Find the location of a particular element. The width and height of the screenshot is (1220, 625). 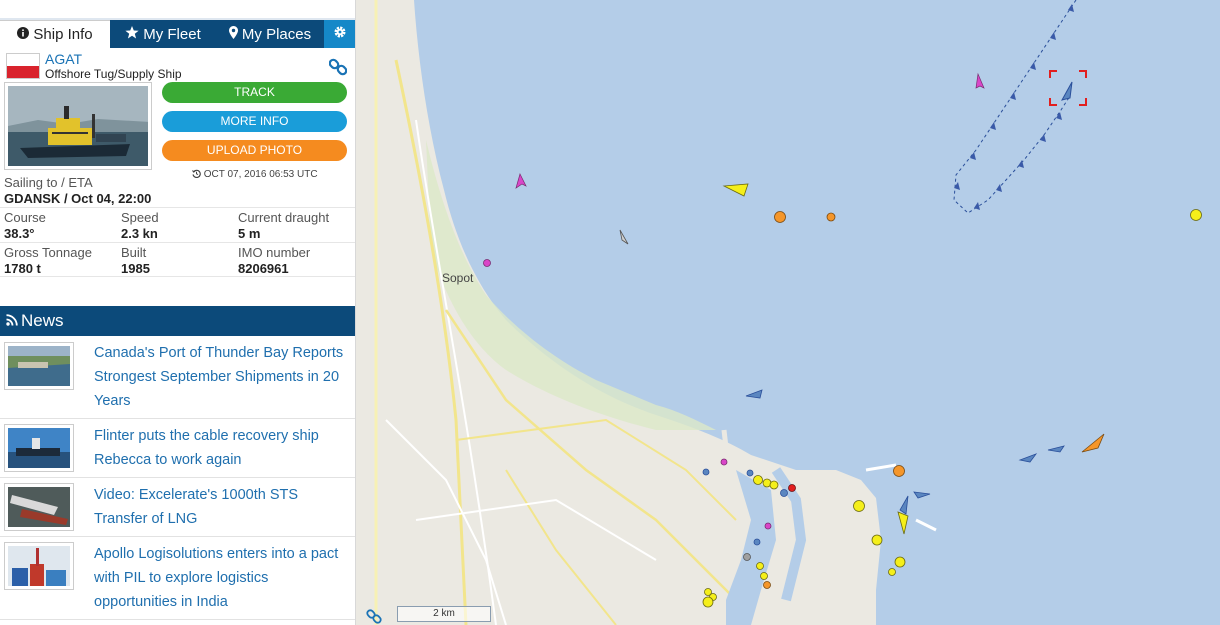

top-decoration is located at coordinates (177, 19).